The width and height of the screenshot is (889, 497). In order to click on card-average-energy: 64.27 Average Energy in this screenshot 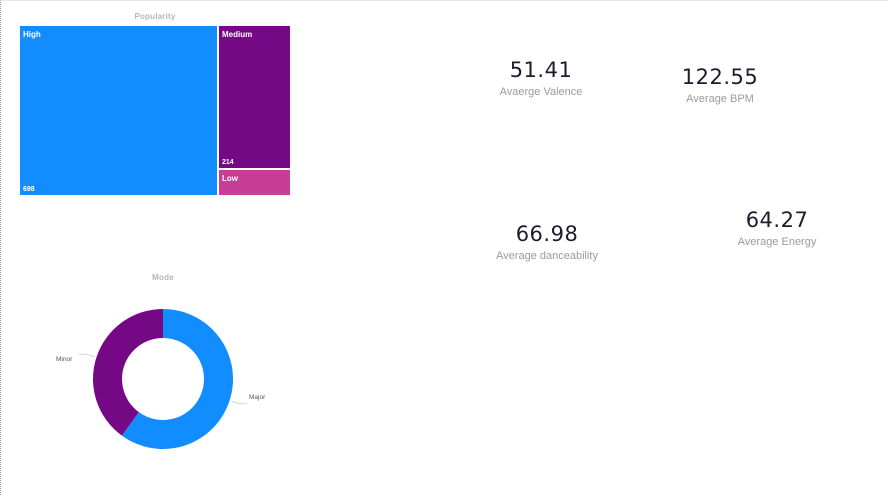, I will do `click(777, 228)`.